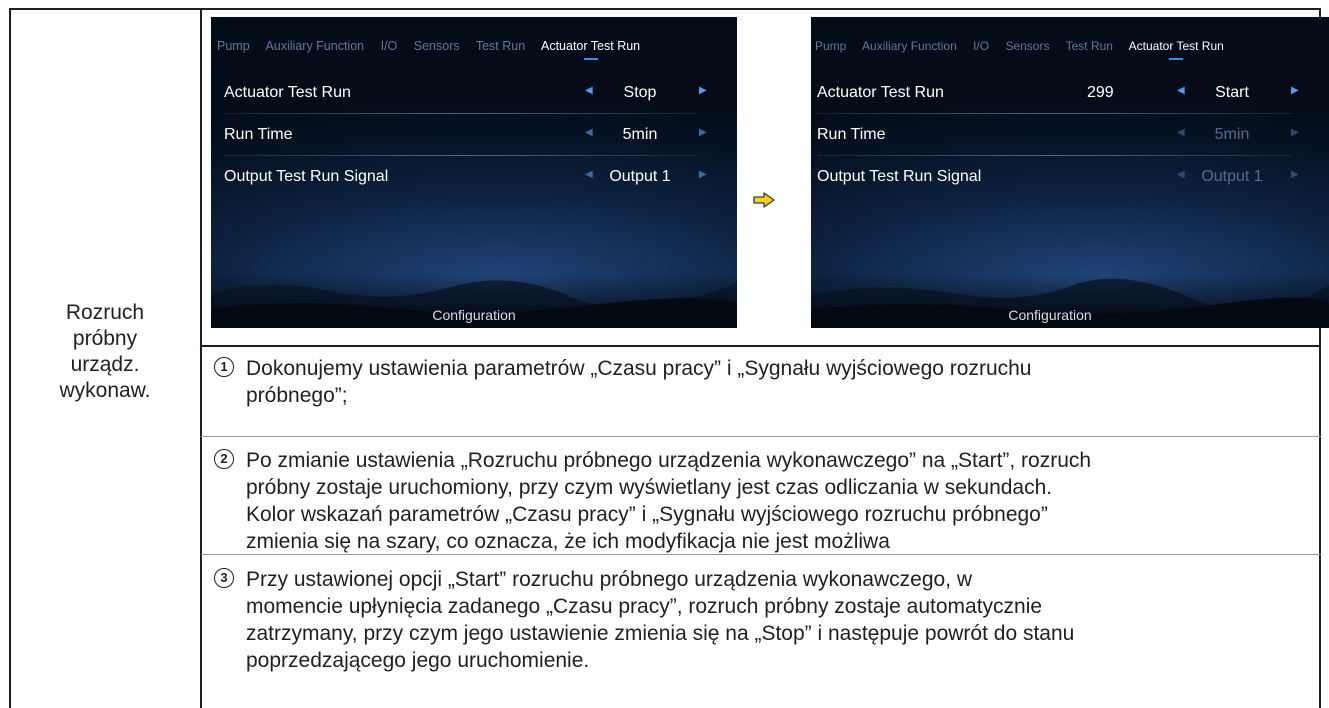  Describe the element at coordinates (764, 200) in the screenshot. I see `arrow-right-icon` at that location.